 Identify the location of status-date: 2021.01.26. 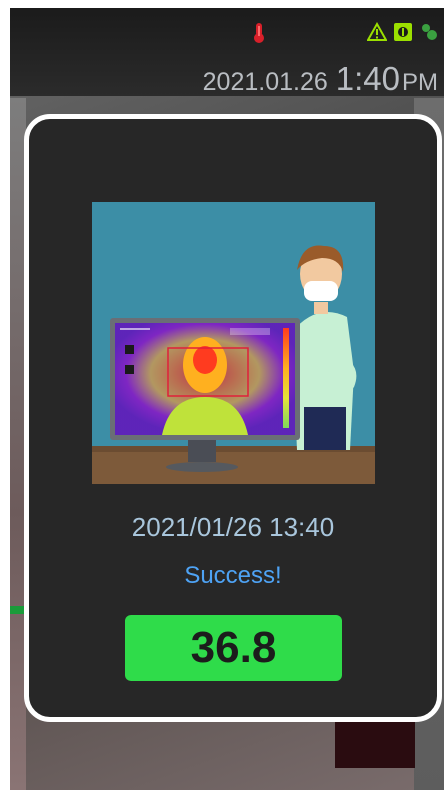
(265, 82).